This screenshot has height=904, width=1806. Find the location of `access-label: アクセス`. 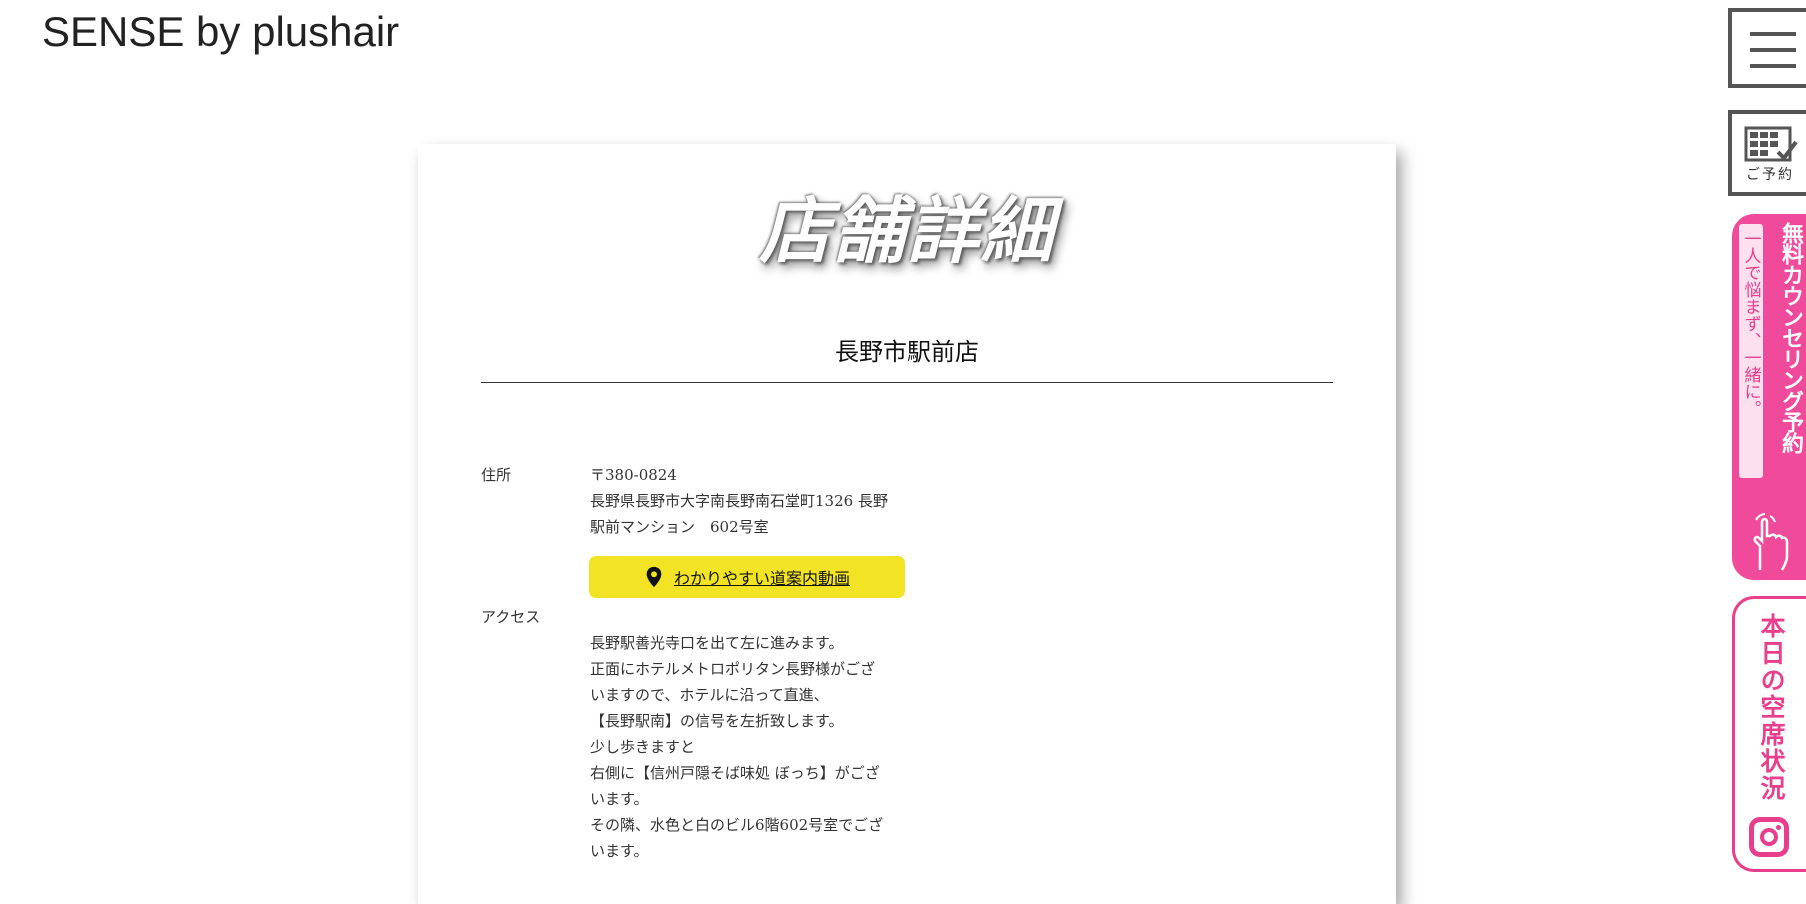

access-label: アクセス is located at coordinates (511, 617).